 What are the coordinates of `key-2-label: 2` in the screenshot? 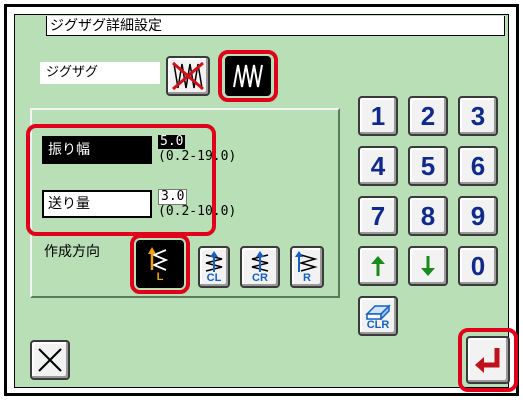 It's located at (428, 115).